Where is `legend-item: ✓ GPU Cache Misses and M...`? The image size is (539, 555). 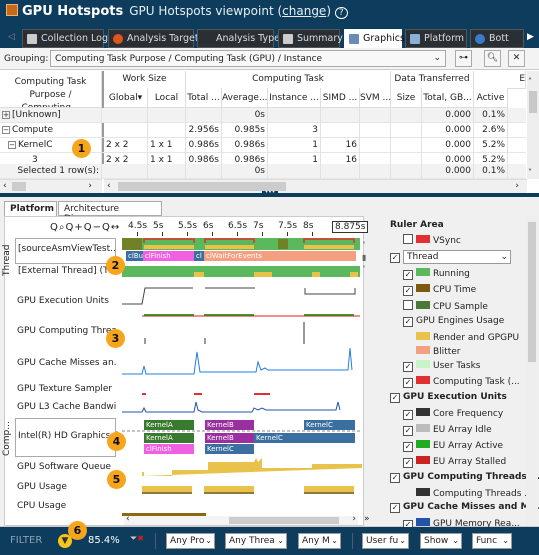
legend-item: ✓ GPU Cache Misses and M... is located at coordinates (464, 507).